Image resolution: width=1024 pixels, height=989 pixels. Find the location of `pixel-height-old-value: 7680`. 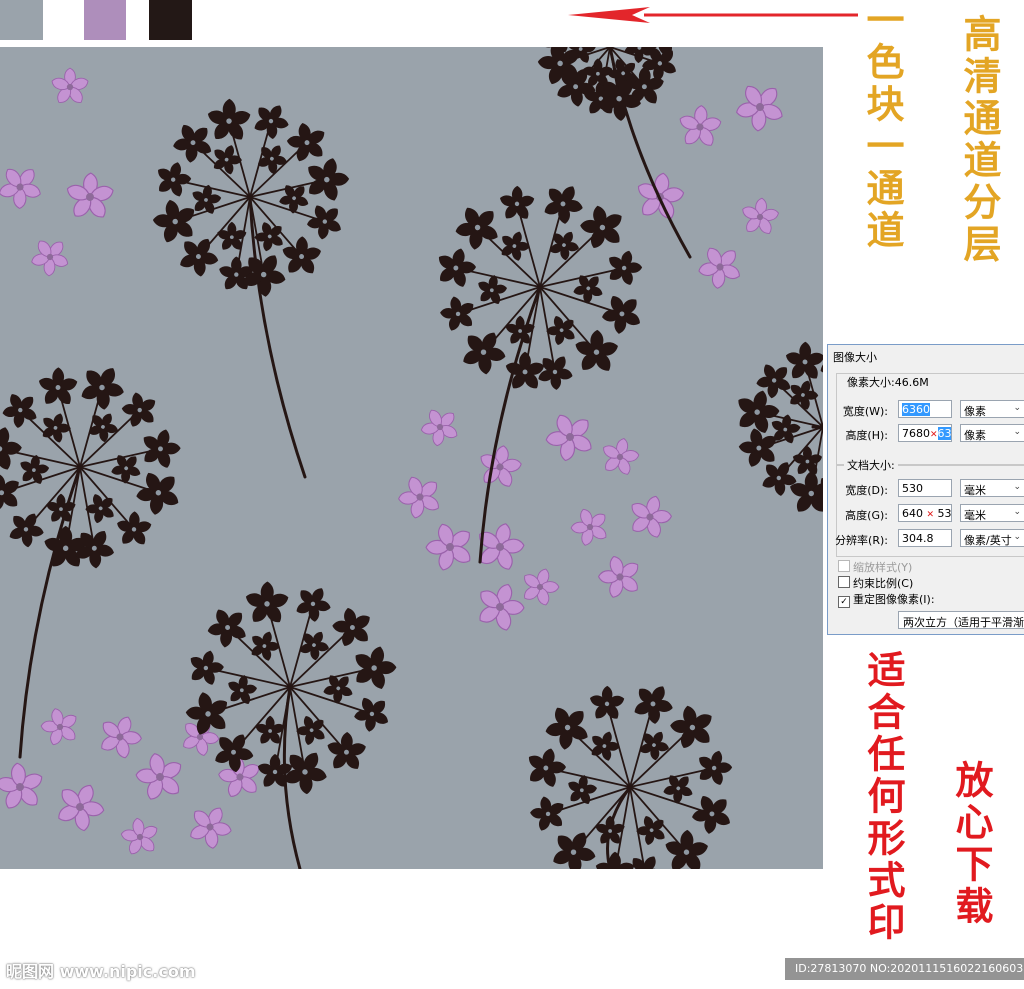

pixel-height-old-value: 7680 is located at coordinates (916, 433).